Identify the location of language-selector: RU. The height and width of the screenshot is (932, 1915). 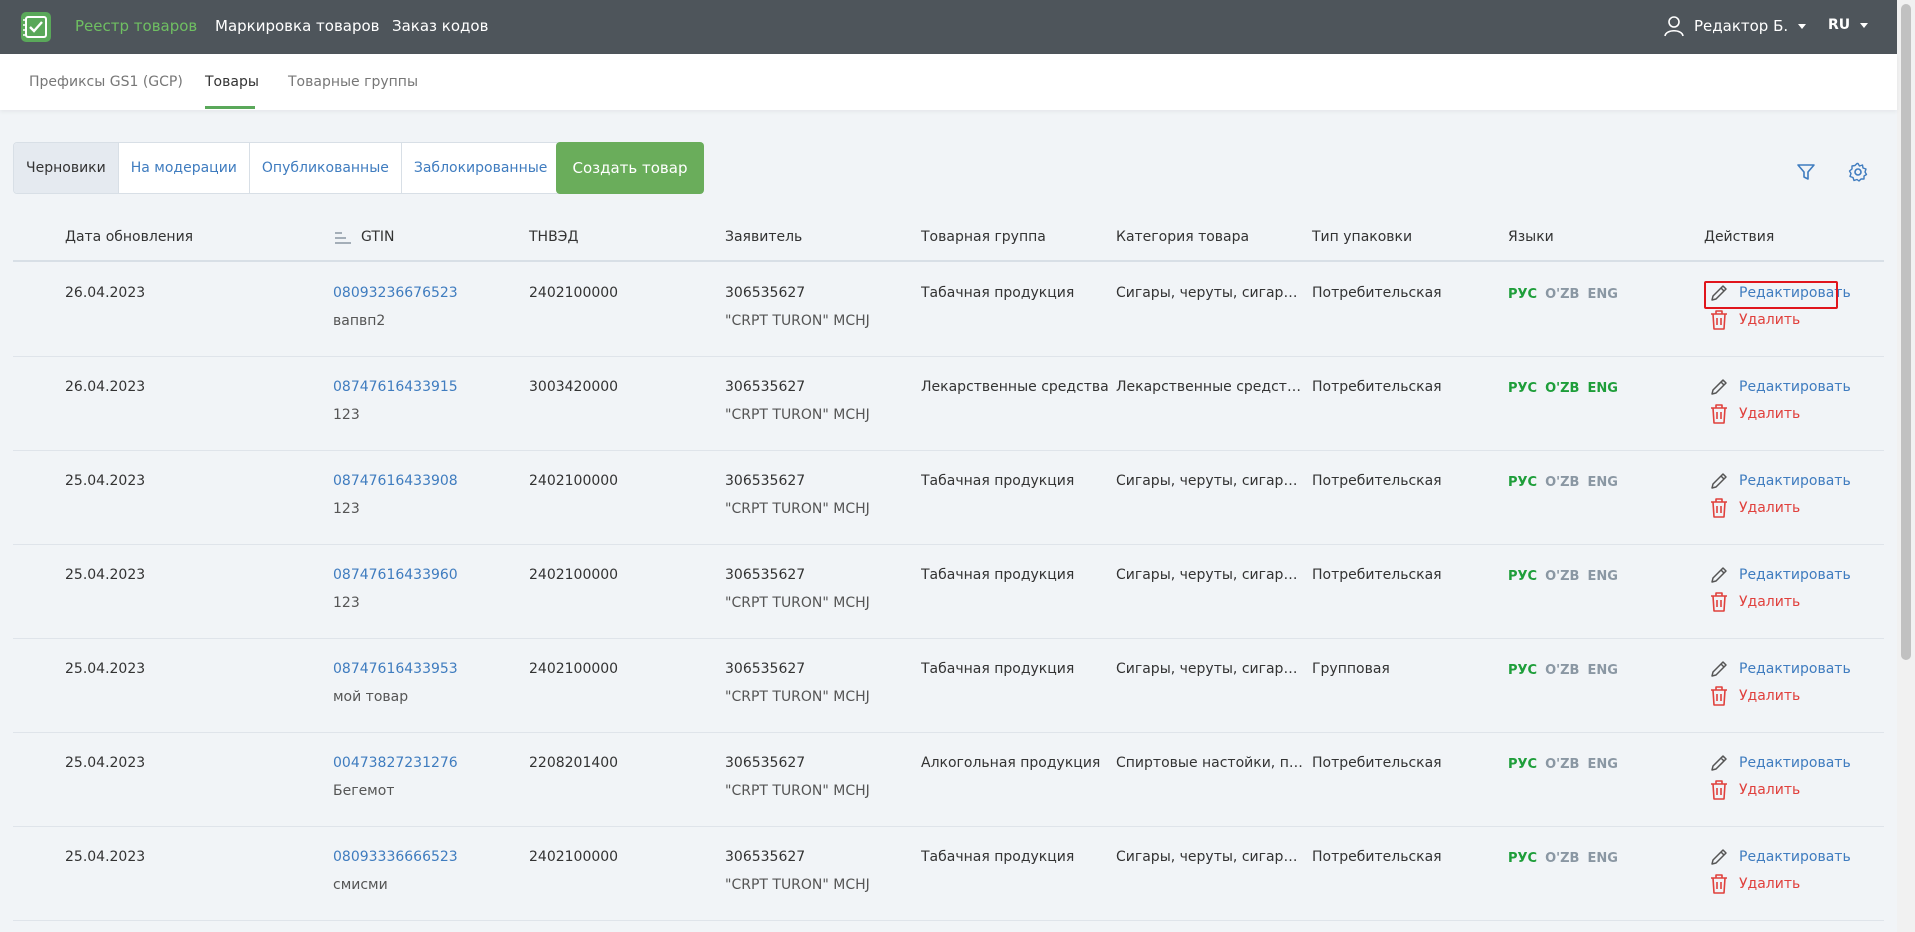
(1848, 25).